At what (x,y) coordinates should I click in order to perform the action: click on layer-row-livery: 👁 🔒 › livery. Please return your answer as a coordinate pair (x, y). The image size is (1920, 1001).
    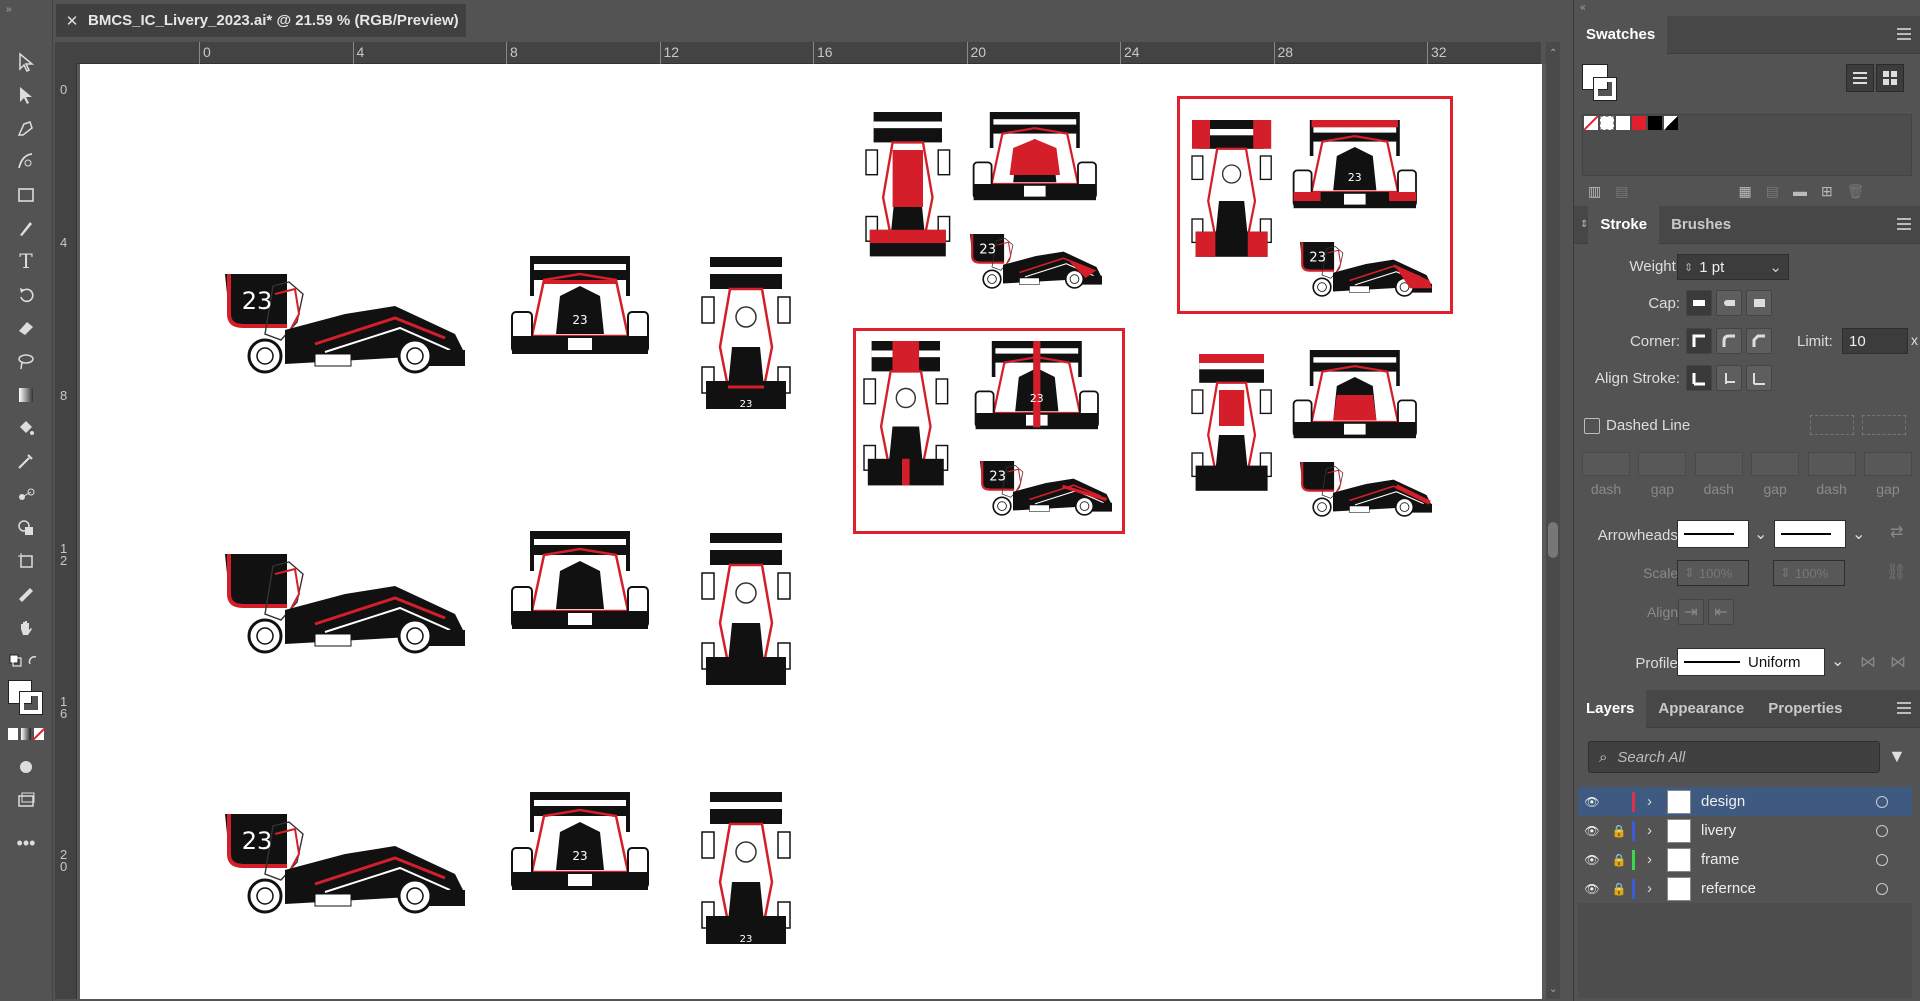
    Looking at the image, I should click on (1745, 830).